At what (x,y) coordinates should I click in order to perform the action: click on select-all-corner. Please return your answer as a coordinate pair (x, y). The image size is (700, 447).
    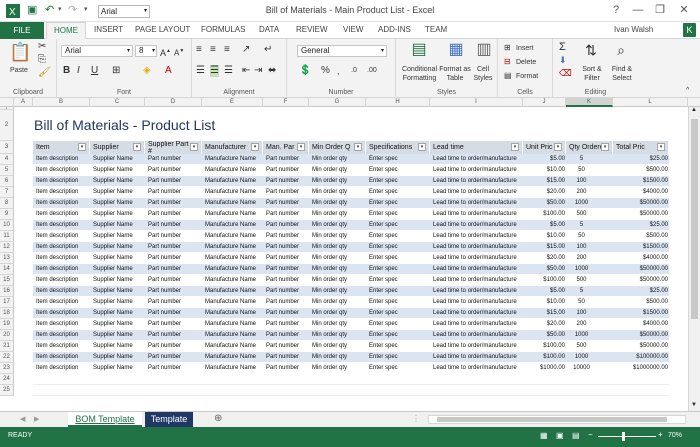
    Looking at the image, I should click on (7, 102).